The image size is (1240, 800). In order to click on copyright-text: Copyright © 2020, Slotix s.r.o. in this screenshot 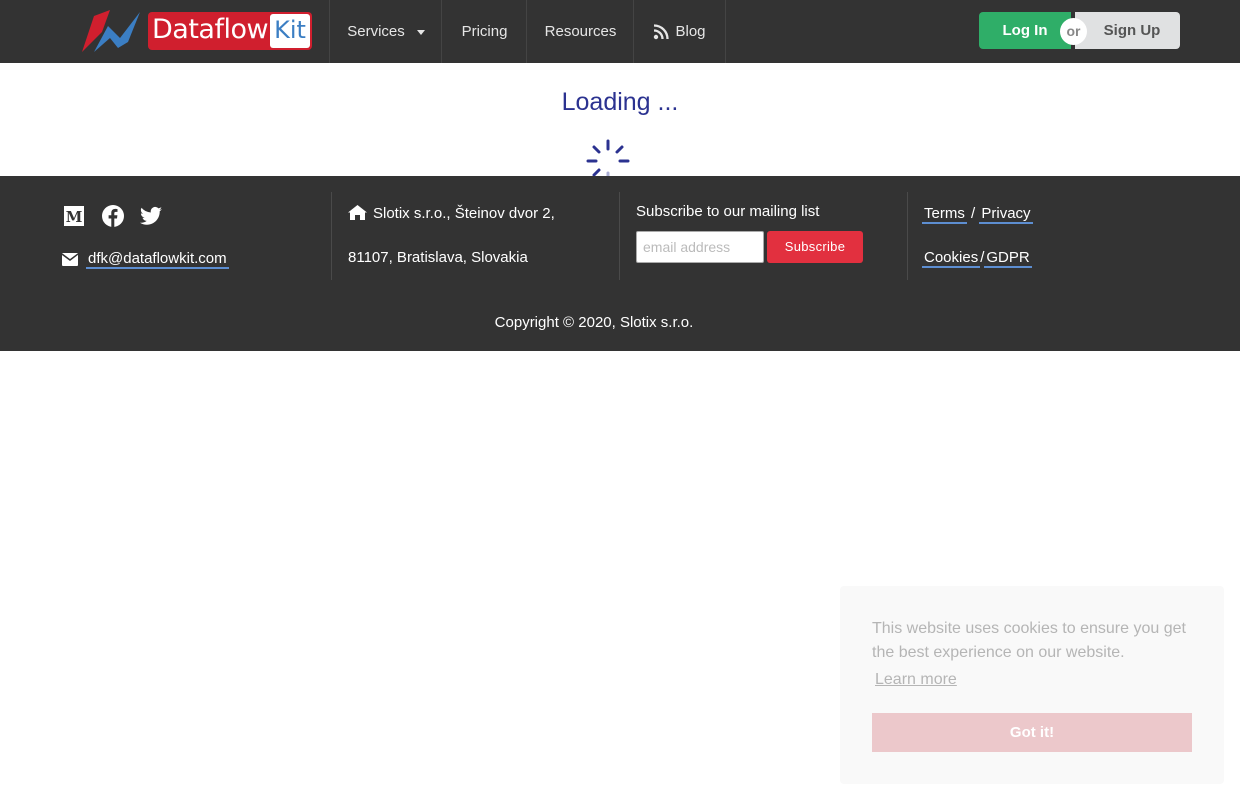, I will do `click(594, 322)`.